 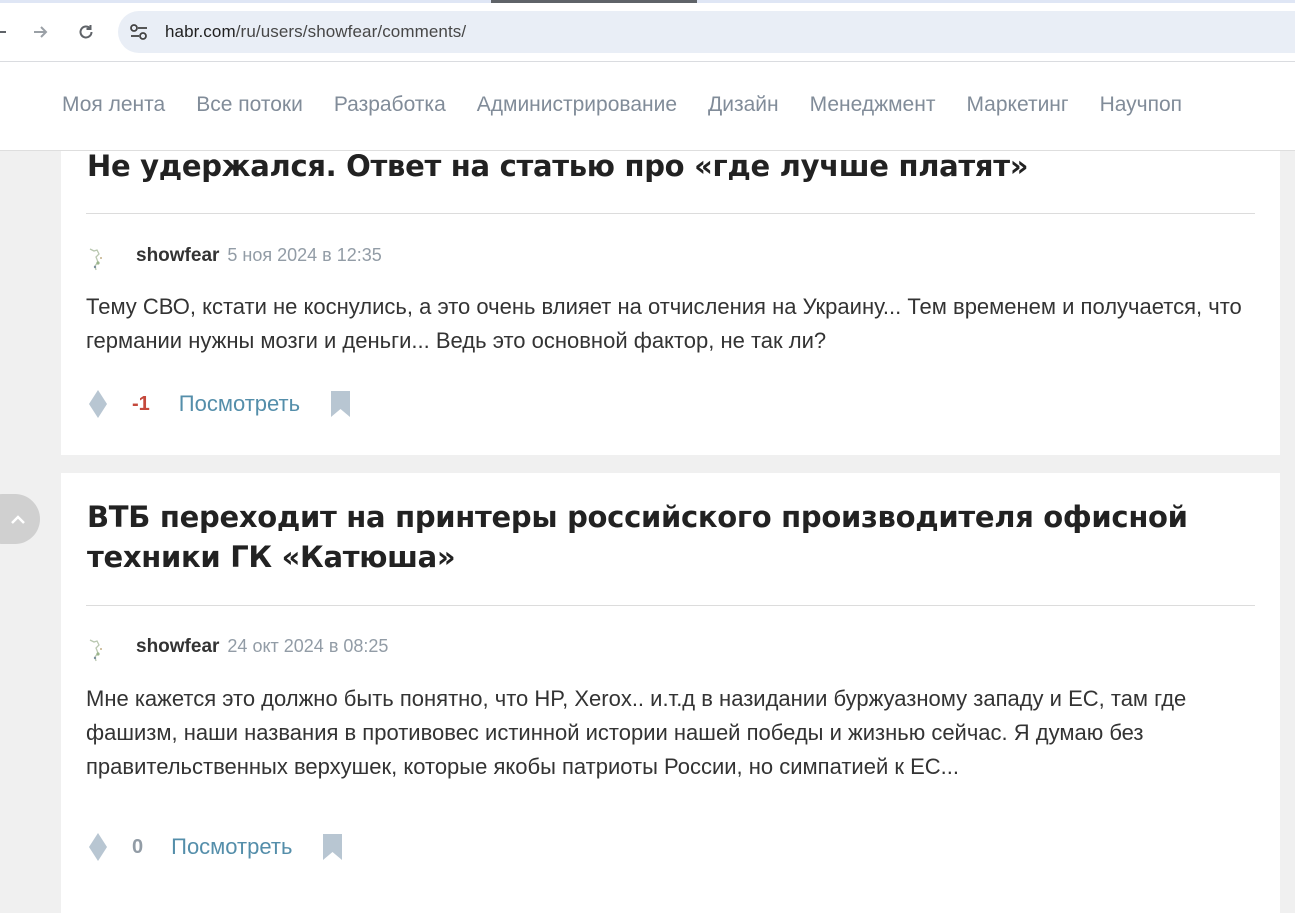 I want to click on arrow-left-icon, so click(x=3, y=32).